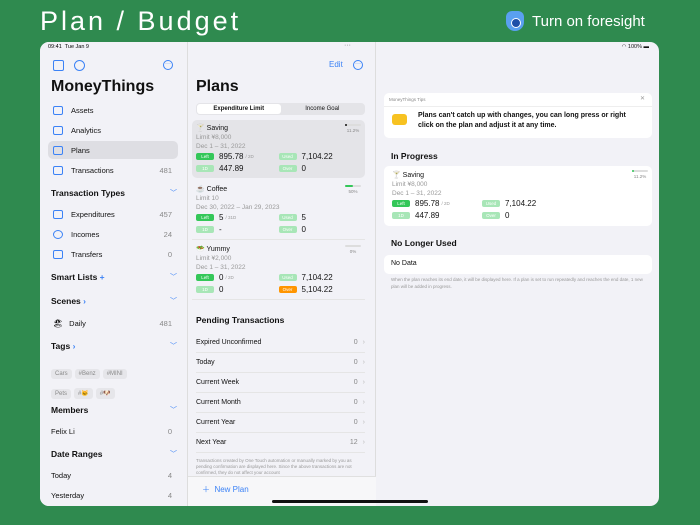  Describe the element at coordinates (68, 495) in the screenshot. I see `label: Yesterday` at that location.